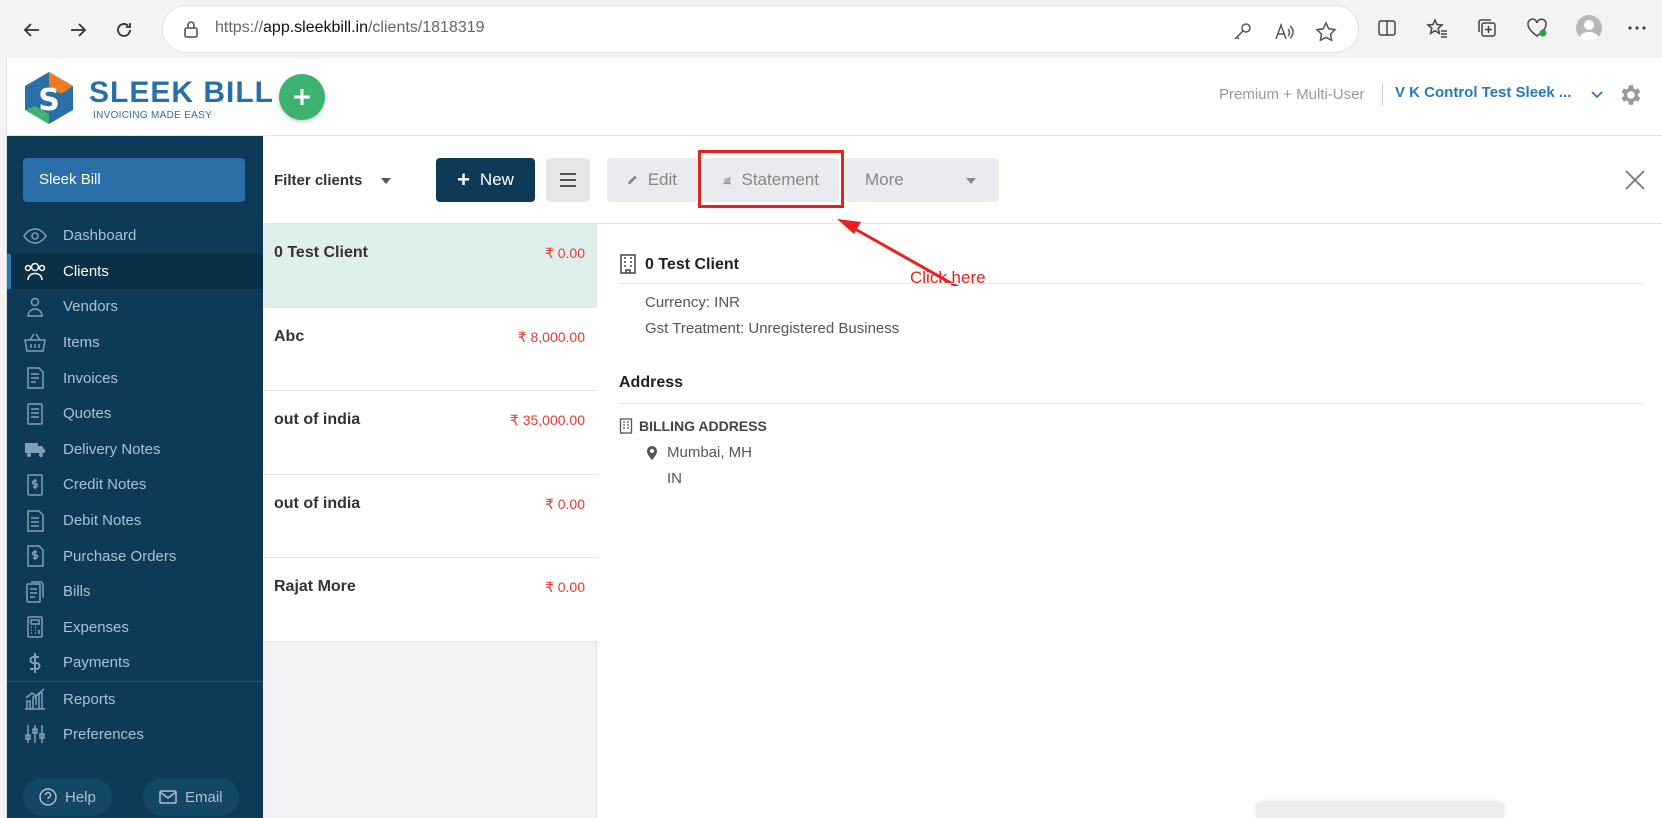 This screenshot has height=818, width=1662. Describe the element at coordinates (289, 336) in the screenshot. I see `client-name: Abc` at that location.